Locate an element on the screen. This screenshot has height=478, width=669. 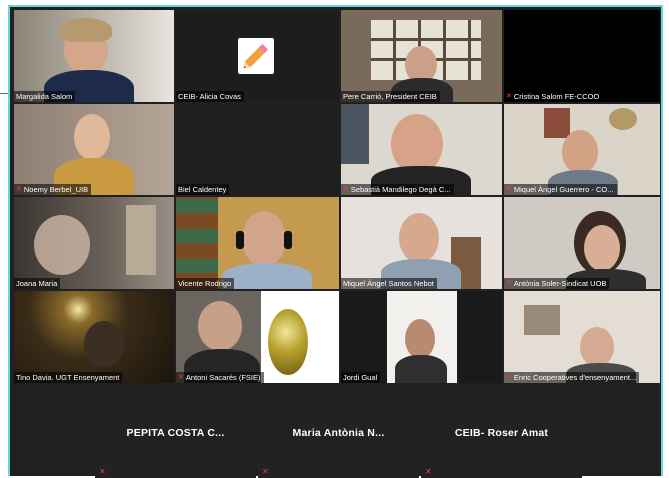
participant-tile-miquel-santos: Miquel Àngel Santos Nebot is located at coordinates (421, 243).